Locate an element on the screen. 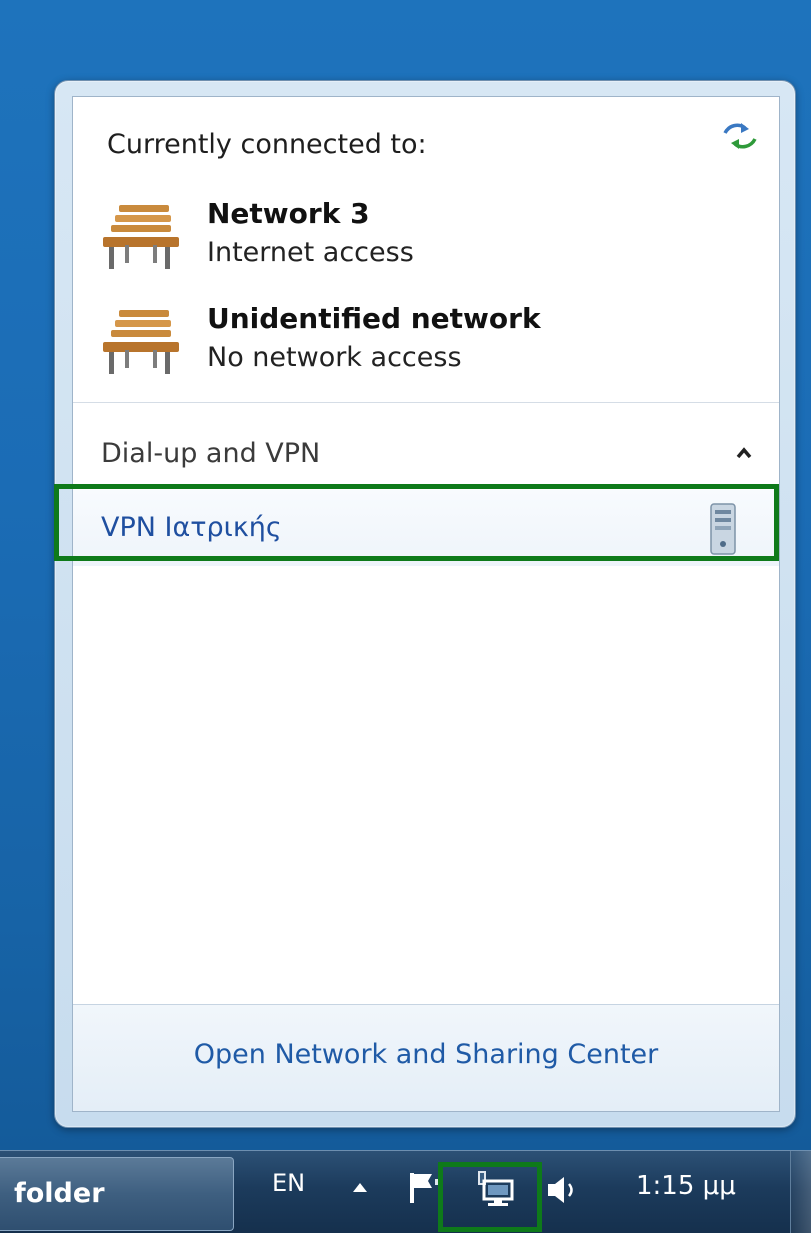  taskbar: folder EN 1:15 μμ is located at coordinates (405, 1191).